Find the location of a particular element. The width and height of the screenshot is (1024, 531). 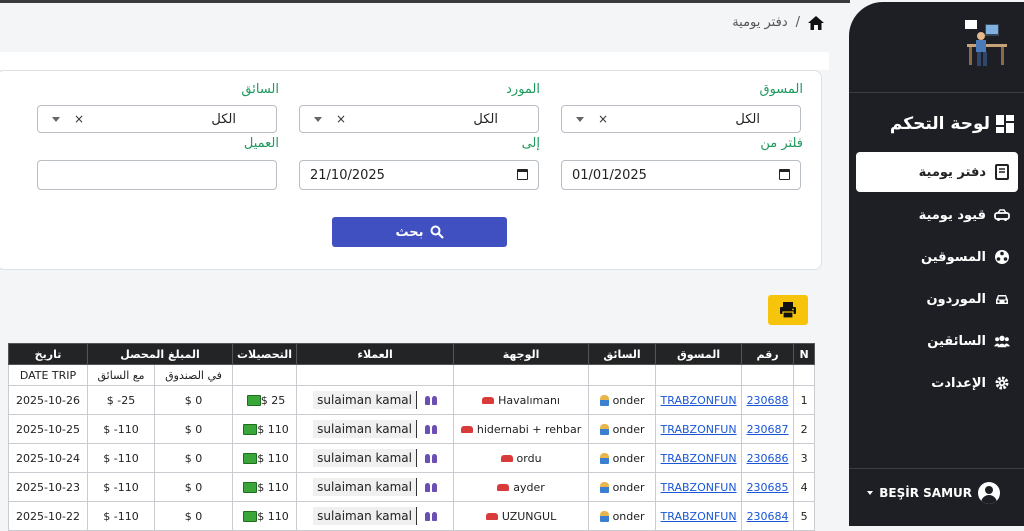

sidebar-item-marketers: المسوقين is located at coordinates (937, 257).